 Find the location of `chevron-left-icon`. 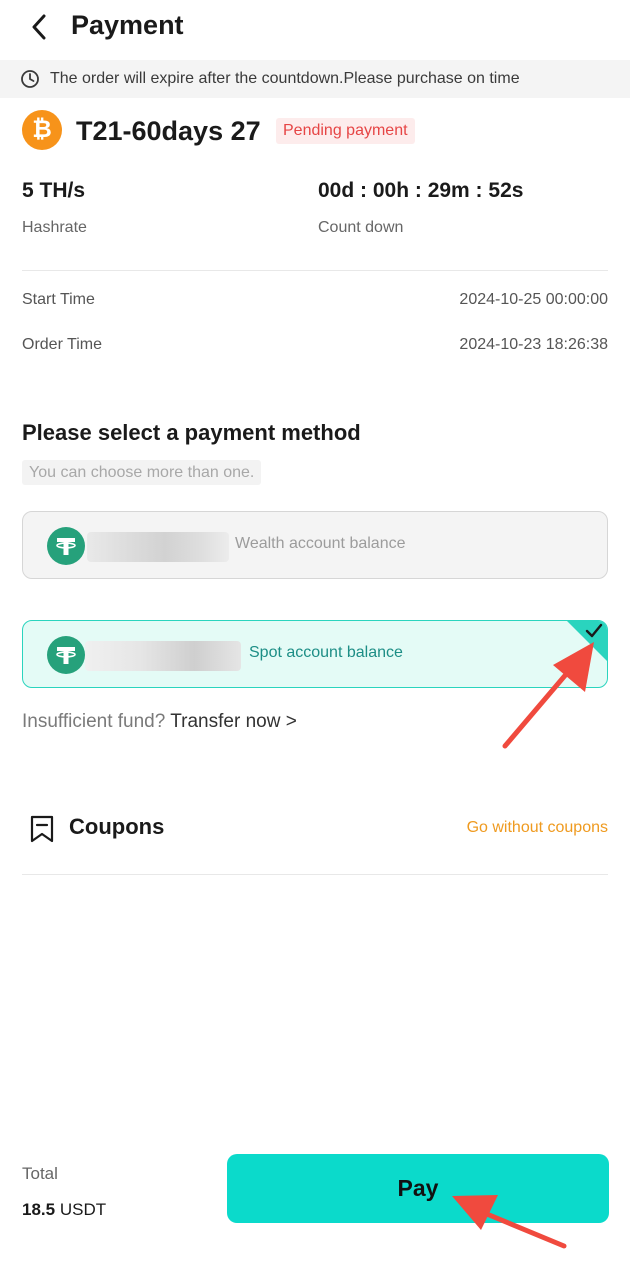

chevron-left-icon is located at coordinates (39, 27).